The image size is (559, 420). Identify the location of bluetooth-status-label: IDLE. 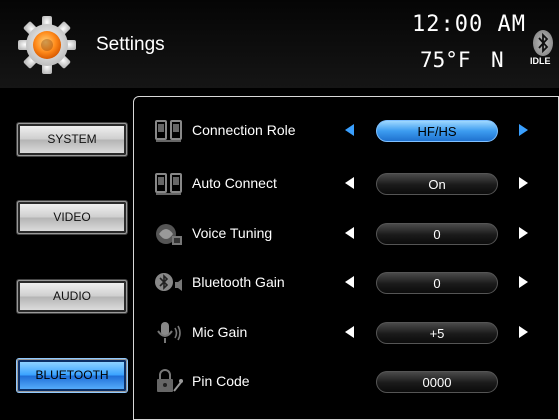
(540, 61).